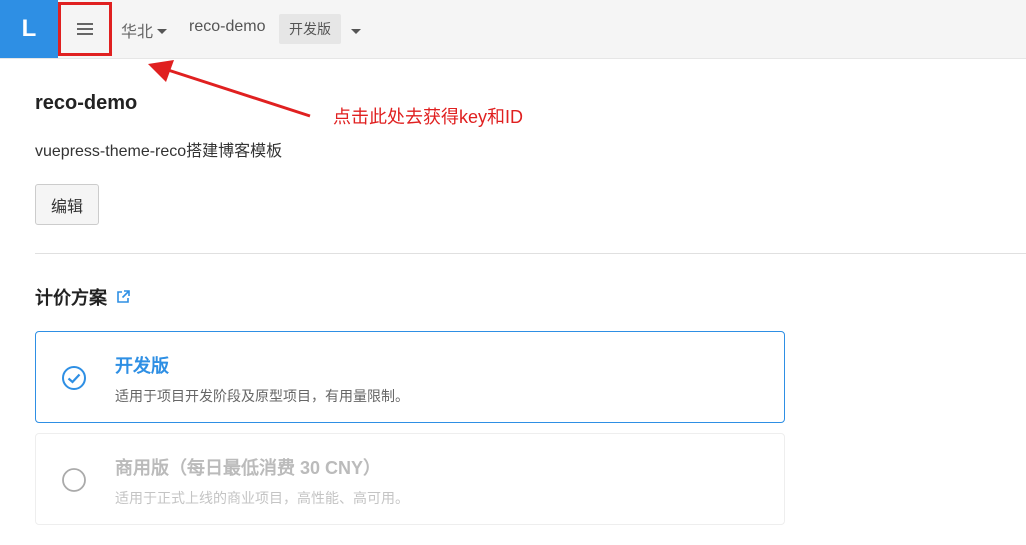 The width and height of the screenshot is (1026, 545). What do you see at coordinates (71, 298) in the screenshot?
I see `pricing-title-label: 计价方案` at bounding box center [71, 298].